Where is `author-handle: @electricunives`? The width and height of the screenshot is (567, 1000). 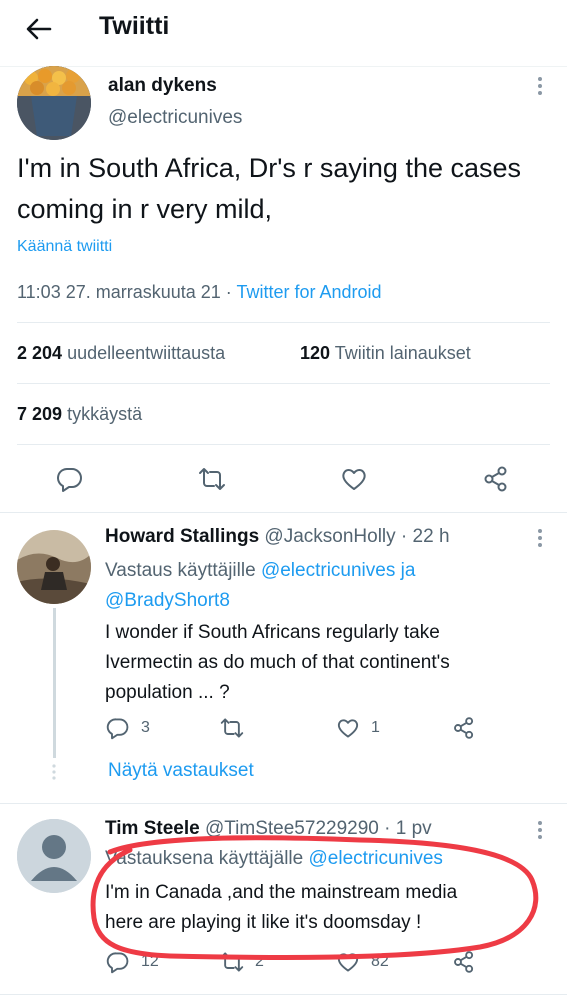 author-handle: @electricunives is located at coordinates (175, 118).